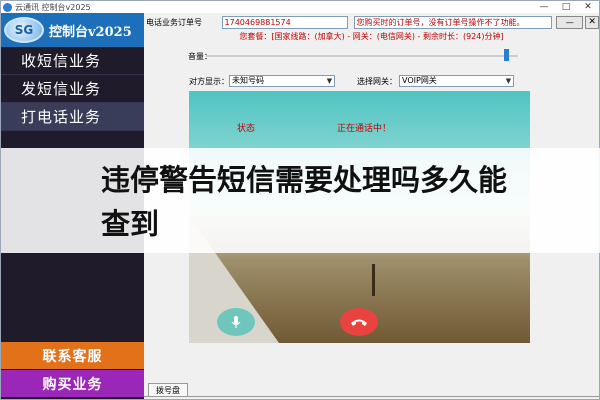 The image size is (600, 400). I want to click on window-controls: — □ ✕, so click(566, 7).